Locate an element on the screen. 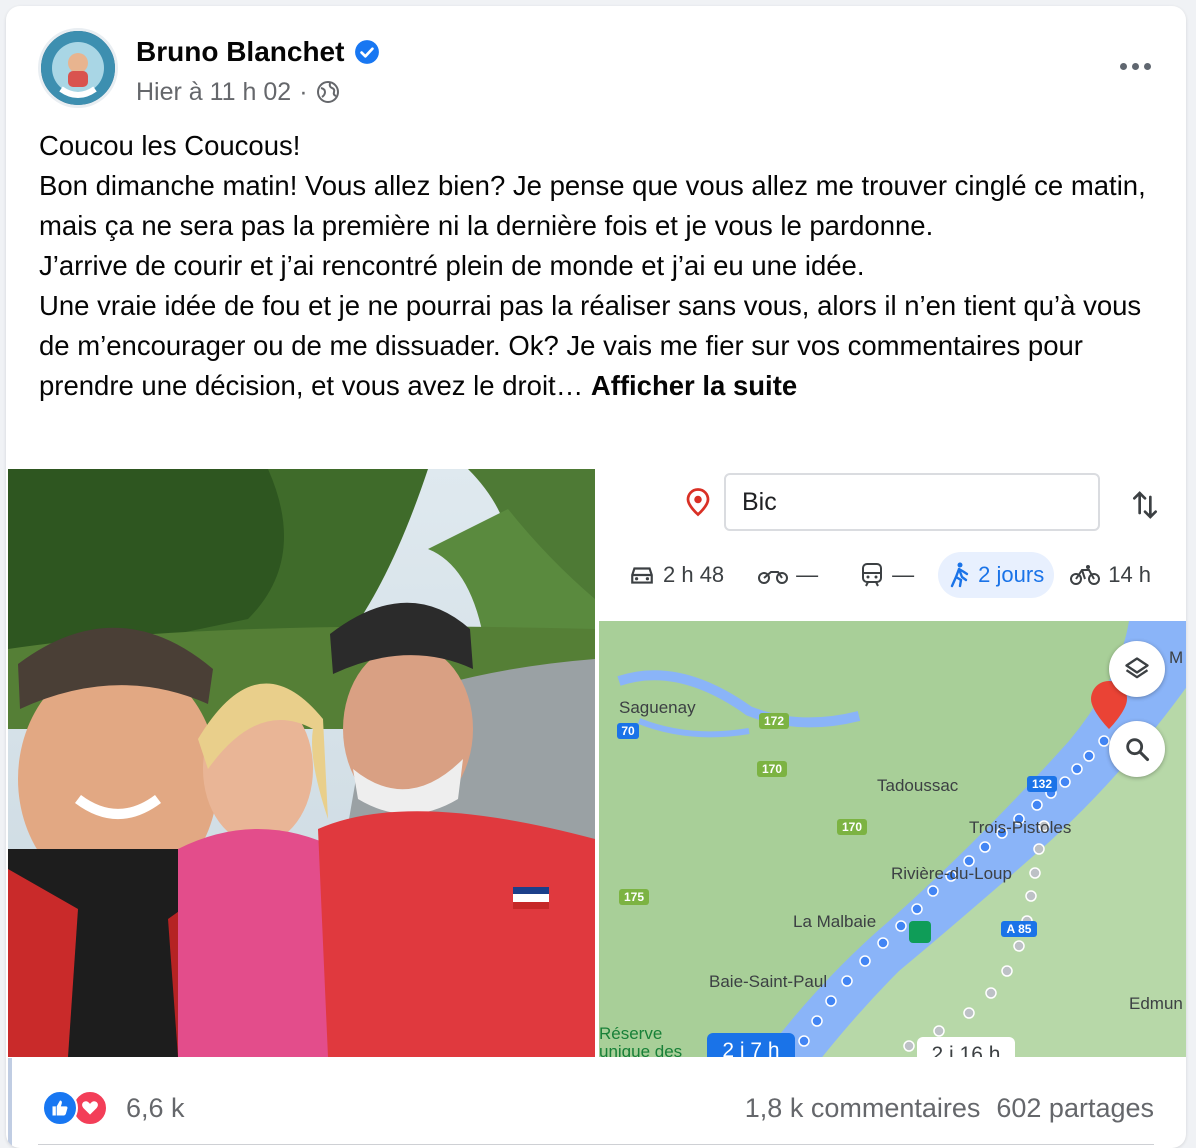 The width and height of the screenshot is (1196, 1148). swap-directions-icon is located at coordinates (1145, 505).